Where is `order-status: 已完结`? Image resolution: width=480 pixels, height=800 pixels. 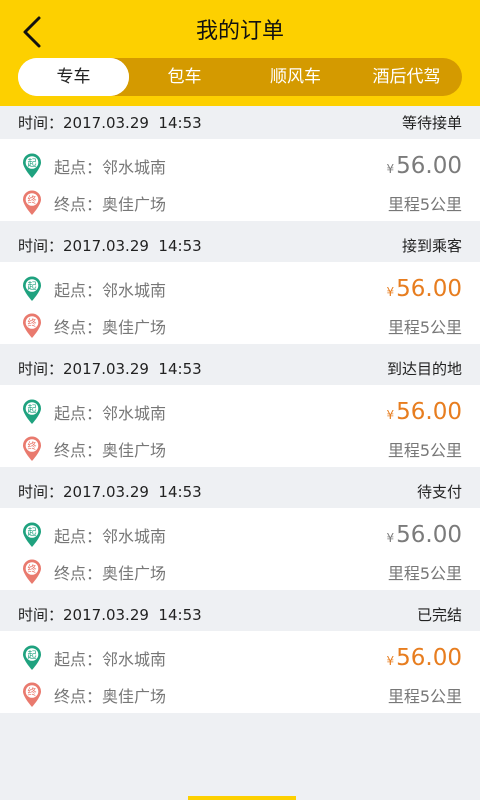 order-status: 已完结 is located at coordinates (439, 615).